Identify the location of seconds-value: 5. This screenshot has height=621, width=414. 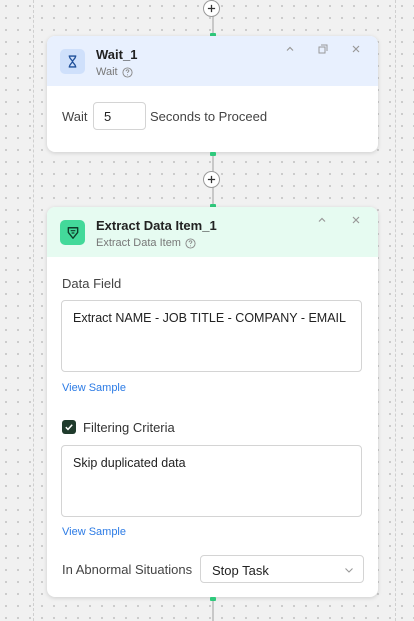
(108, 116).